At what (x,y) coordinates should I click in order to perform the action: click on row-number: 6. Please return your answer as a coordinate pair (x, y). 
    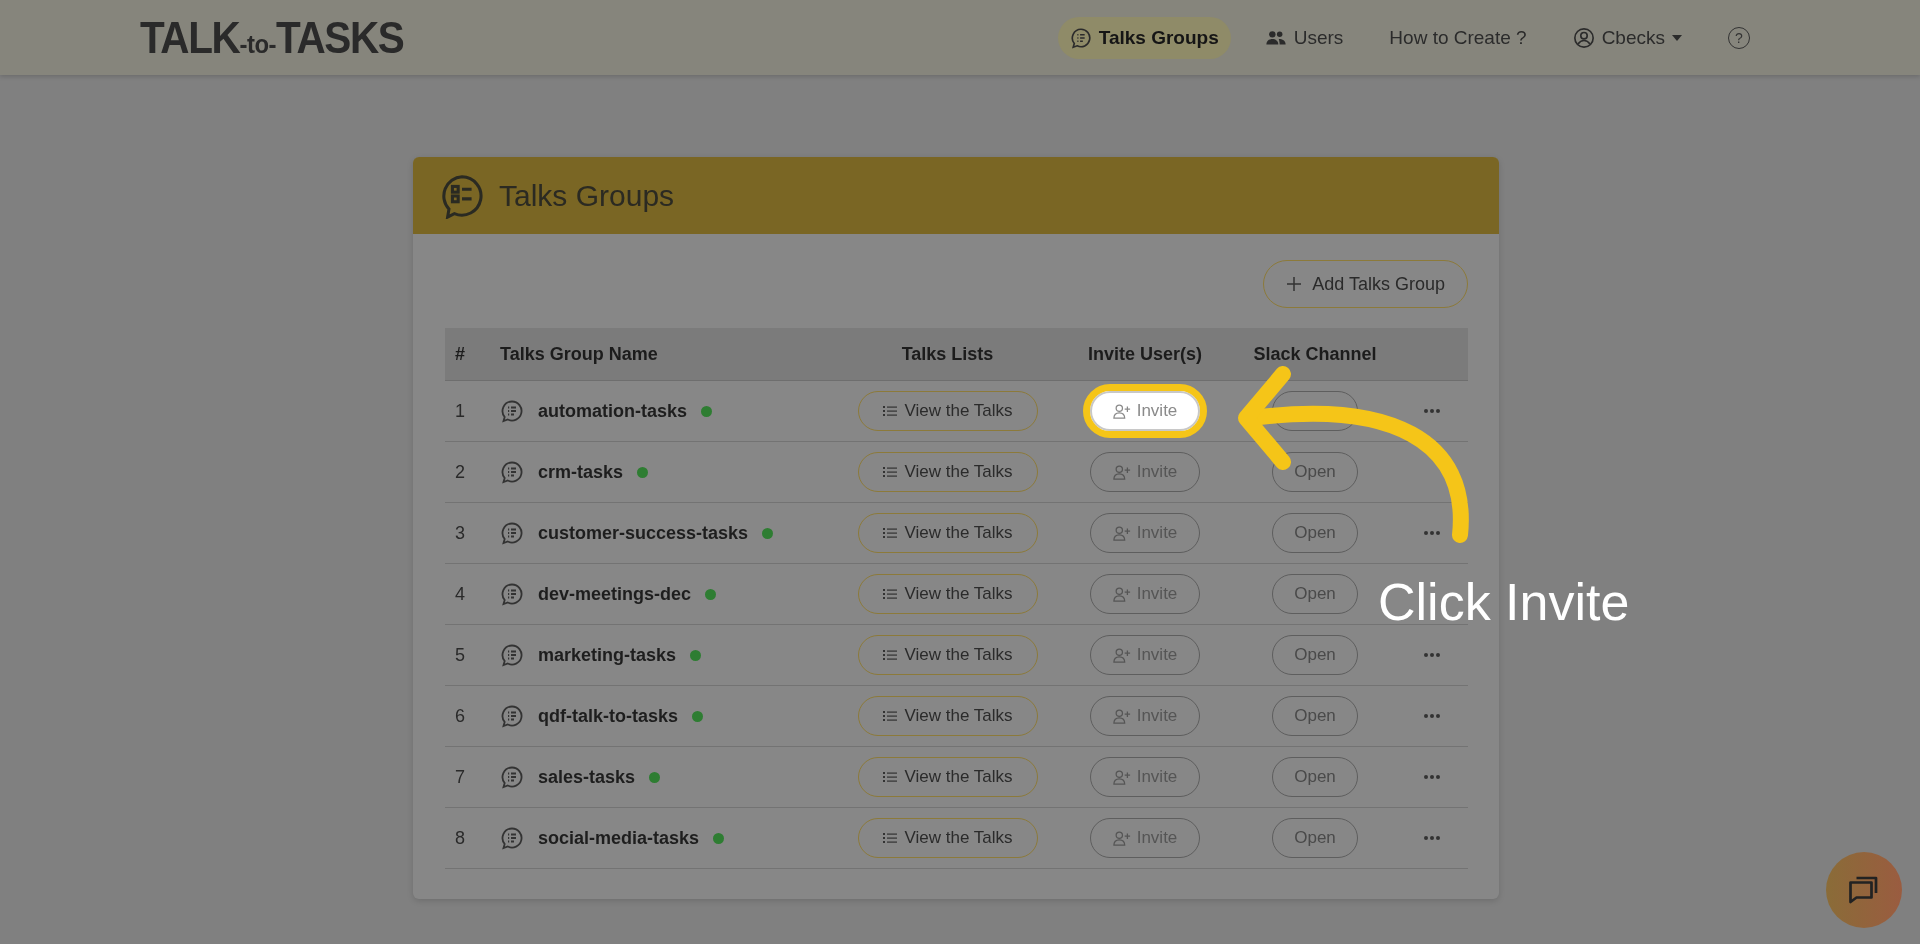
    Looking at the image, I should click on (460, 716).